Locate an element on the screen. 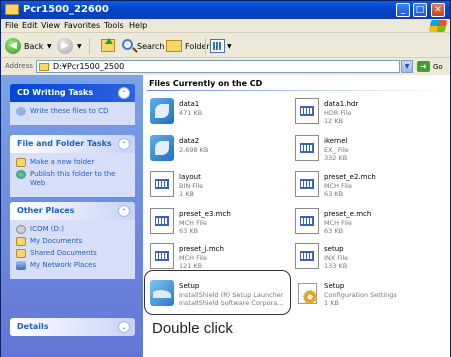  menu-help: Help is located at coordinates (138, 25).